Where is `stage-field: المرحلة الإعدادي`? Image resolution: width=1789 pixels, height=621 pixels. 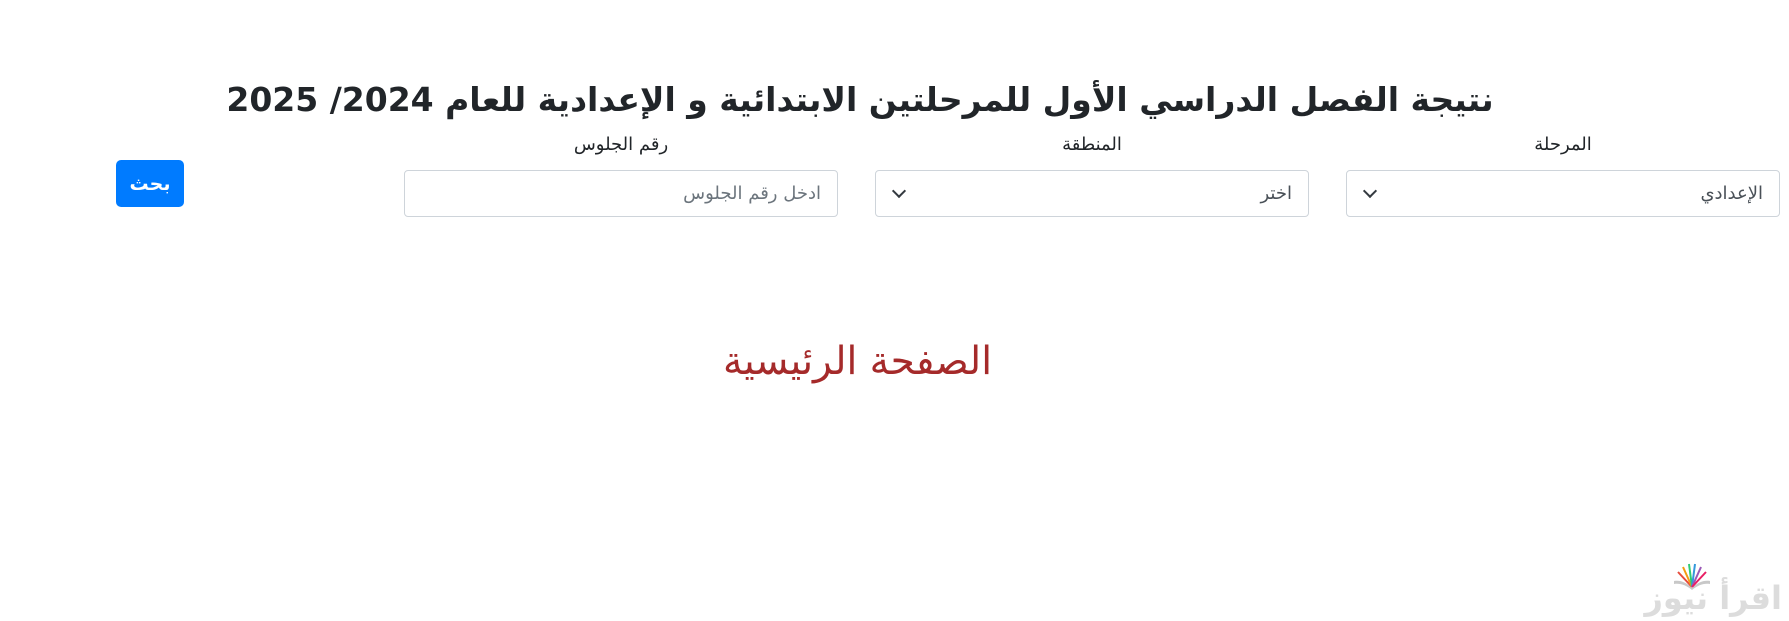 stage-field: المرحلة الإعدادي is located at coordinates (1563, 174).